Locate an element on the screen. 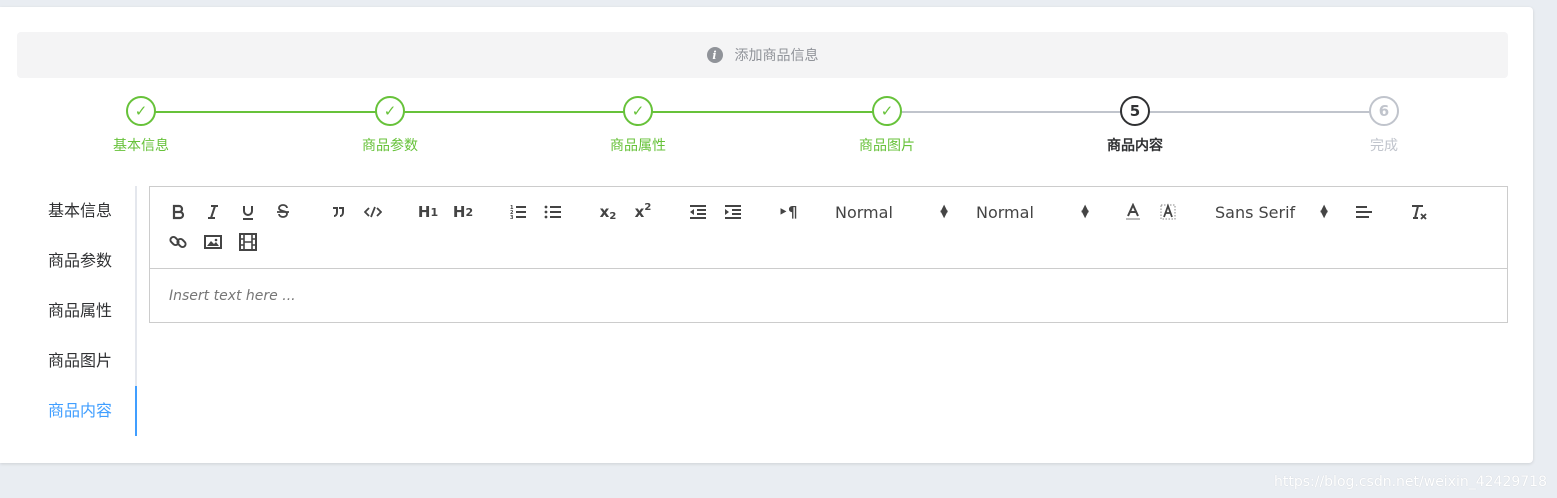  ordered-list-icon: 123 is located at coordinates (518, 212).